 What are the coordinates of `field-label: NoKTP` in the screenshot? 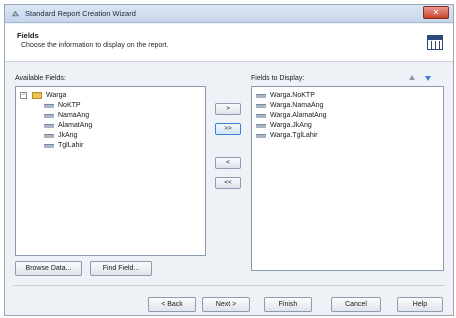 It's located at (69, 105).